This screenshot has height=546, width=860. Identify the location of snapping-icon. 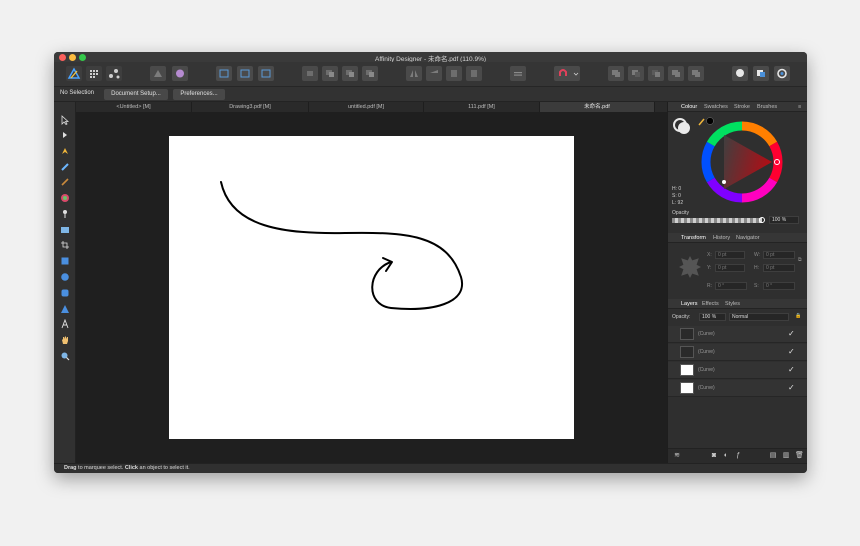
(310, 73).